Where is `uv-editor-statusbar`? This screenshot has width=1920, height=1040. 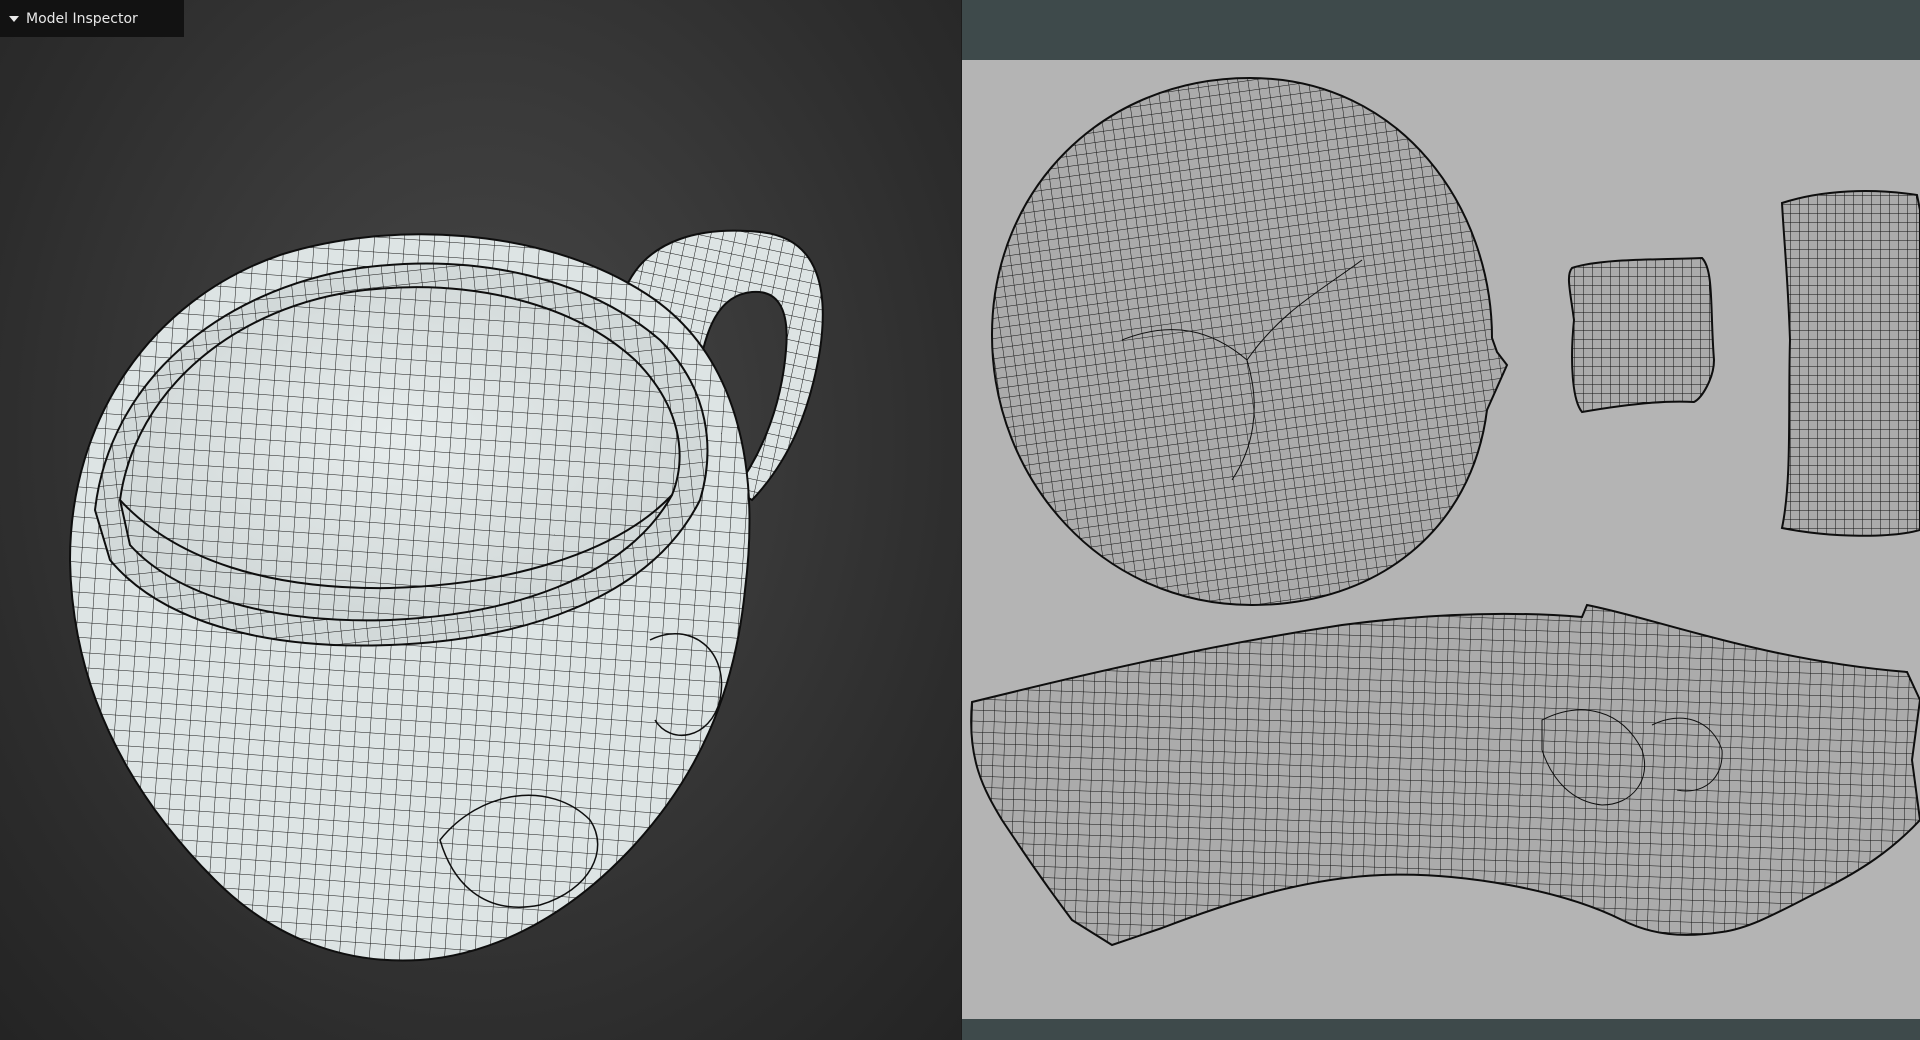
uv-editor-statusbar is located at coordinates (1441, 1029).